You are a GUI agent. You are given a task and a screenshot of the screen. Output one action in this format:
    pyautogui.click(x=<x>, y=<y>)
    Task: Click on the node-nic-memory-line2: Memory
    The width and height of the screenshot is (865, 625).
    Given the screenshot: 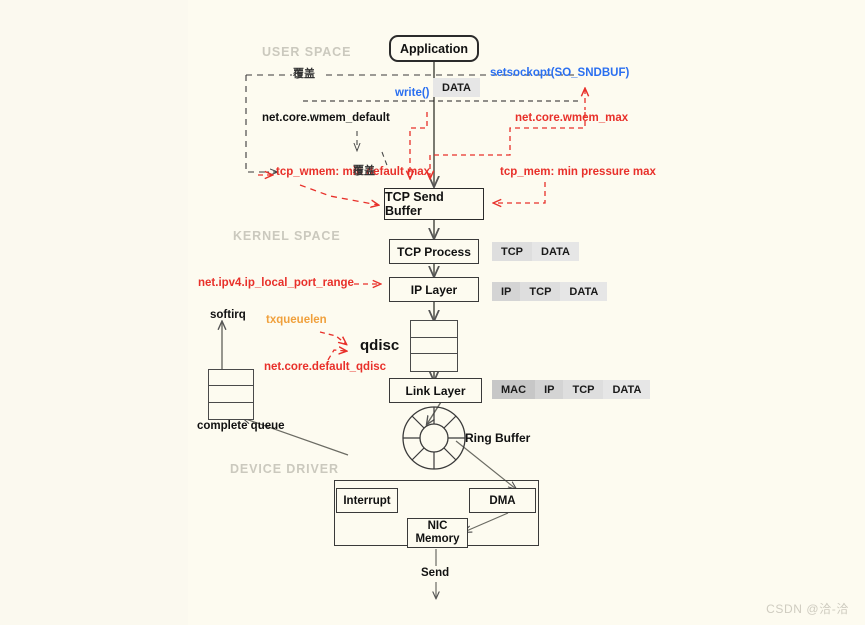 What is the action you would take?
    pyautogui.click(x=437, y=539)
    